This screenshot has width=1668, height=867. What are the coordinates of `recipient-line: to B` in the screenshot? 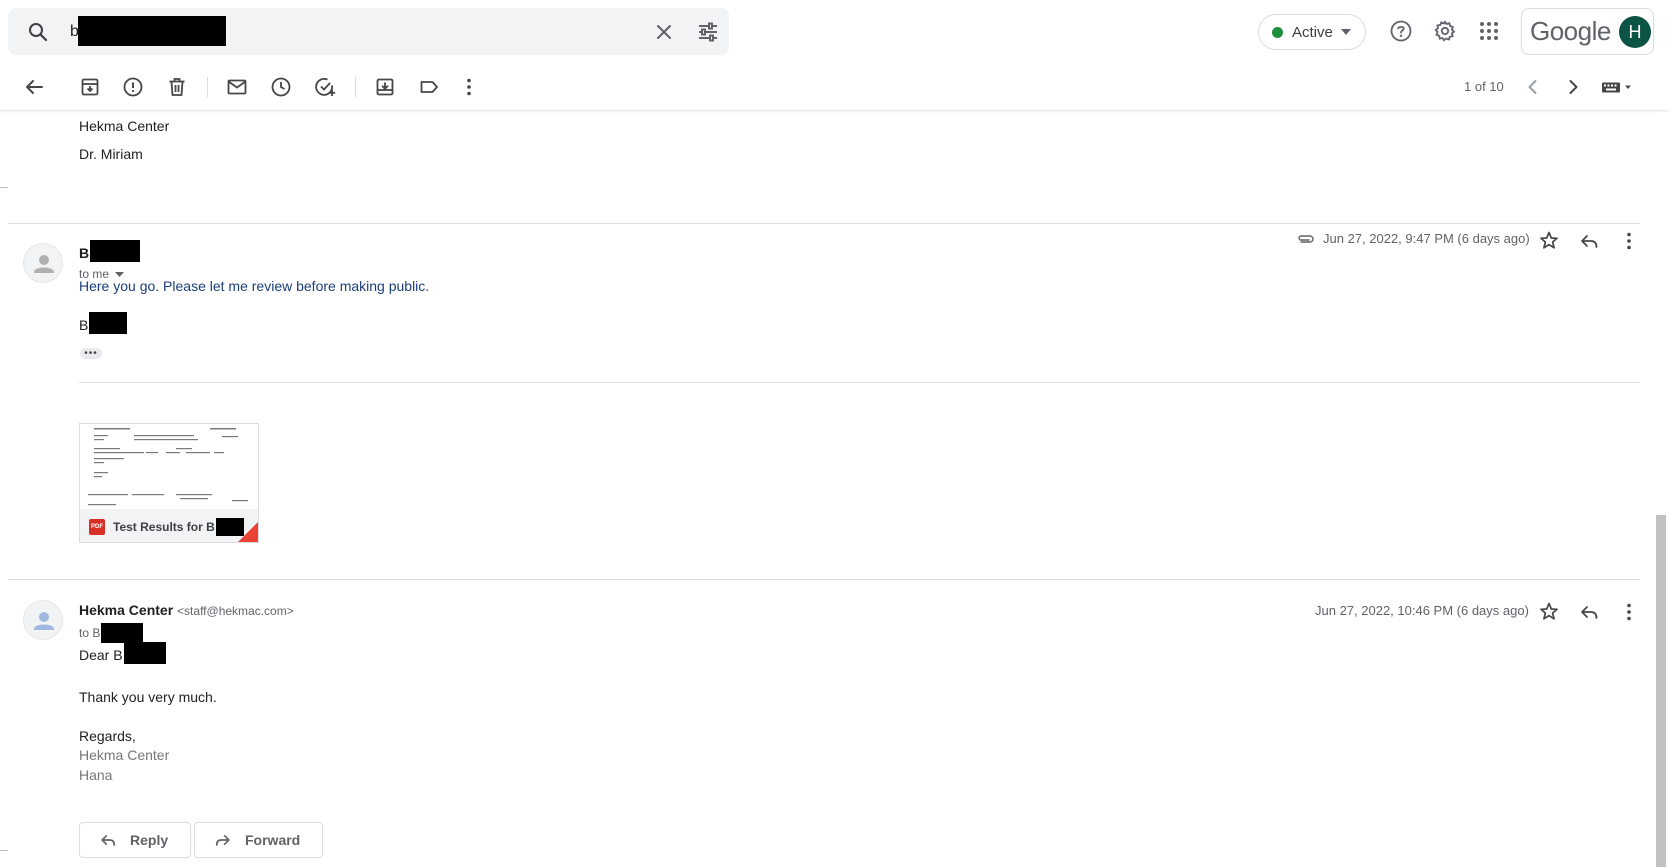 It's located at (111, 633).